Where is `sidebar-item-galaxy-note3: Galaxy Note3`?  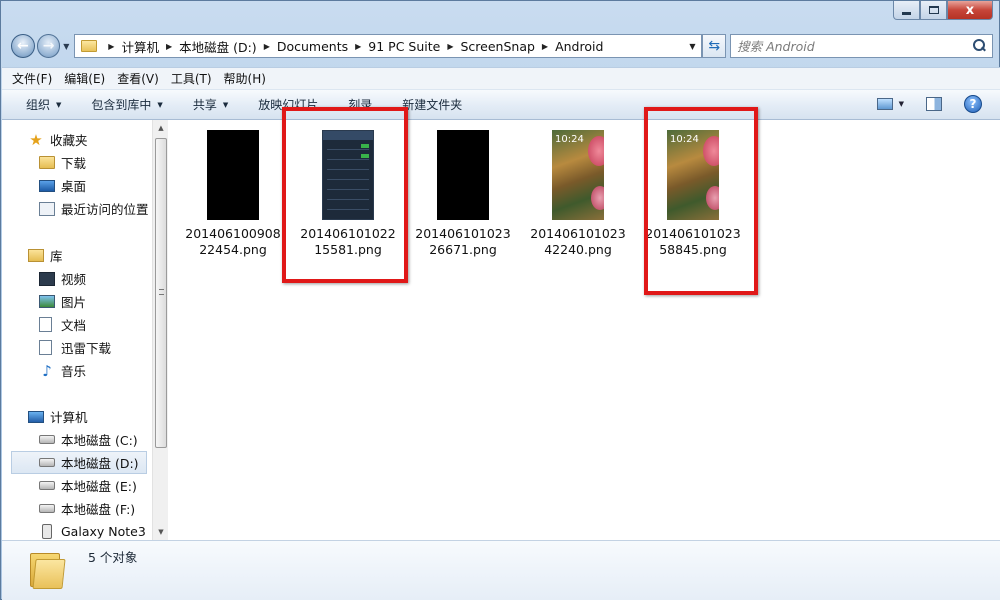
sidebar-item-galaxy-note3: Galaxy Note3 is located at coordinates (77, 530).